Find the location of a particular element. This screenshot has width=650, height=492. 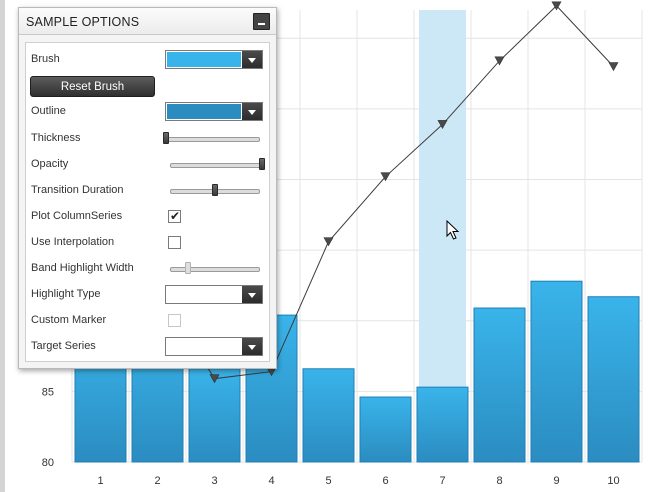

custom-marker-label: Custom Marker is located at coordinates (69, 320).